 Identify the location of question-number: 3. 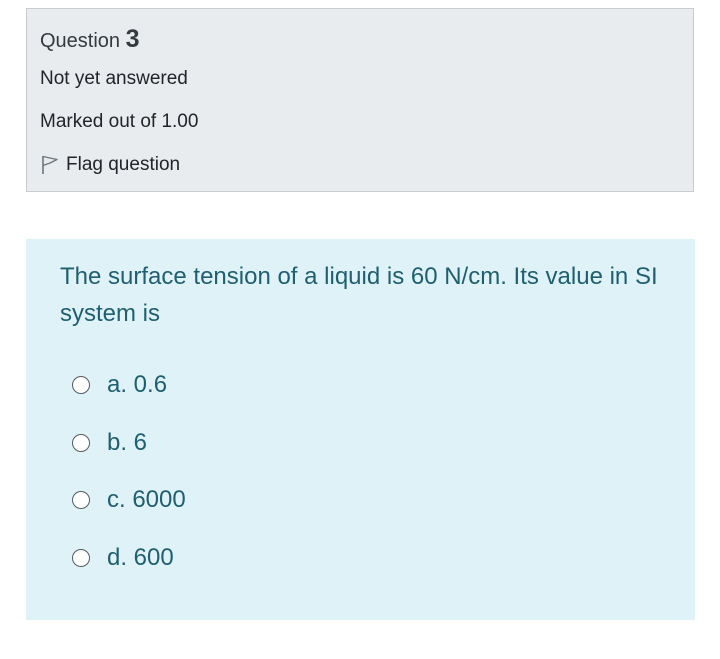
(132, 39).